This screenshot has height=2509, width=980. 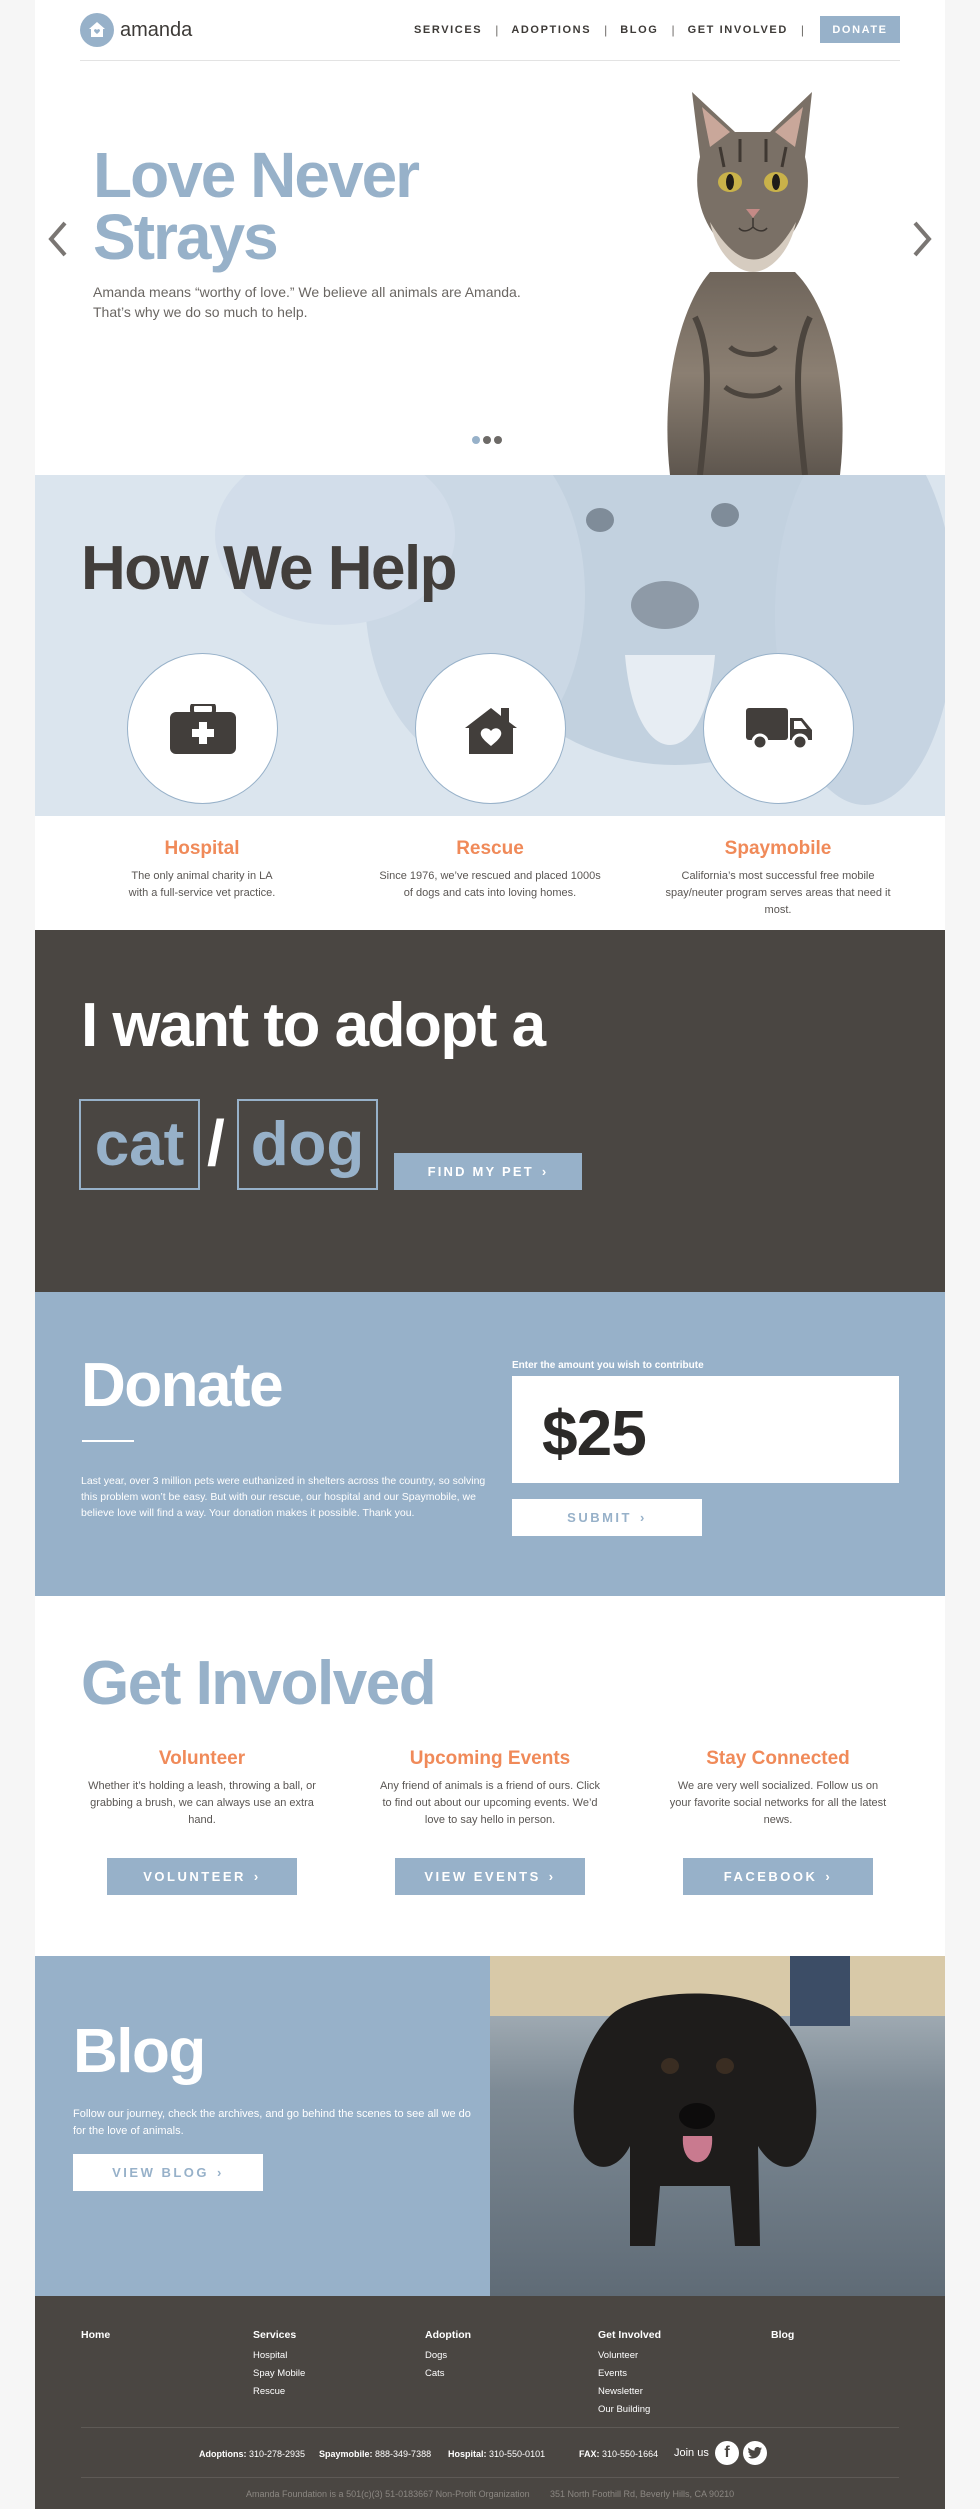 I want to click on footer-column-blog: Blog, so click(x=846, y=2338).